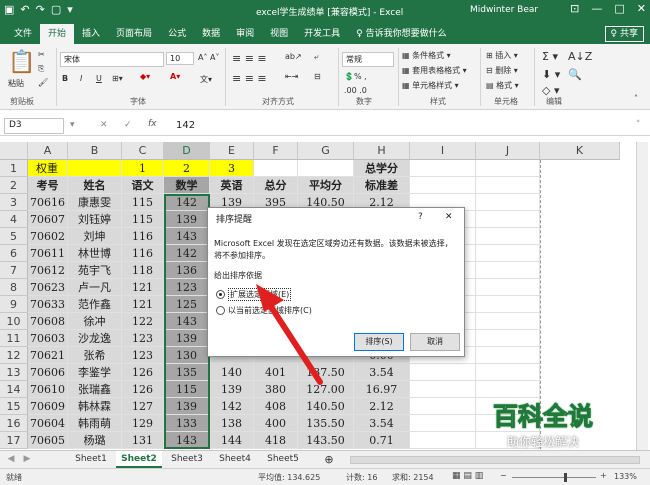 The width and height of the screenshot is (650, 485). I want to click on cell: 权重, so click(48, 168).